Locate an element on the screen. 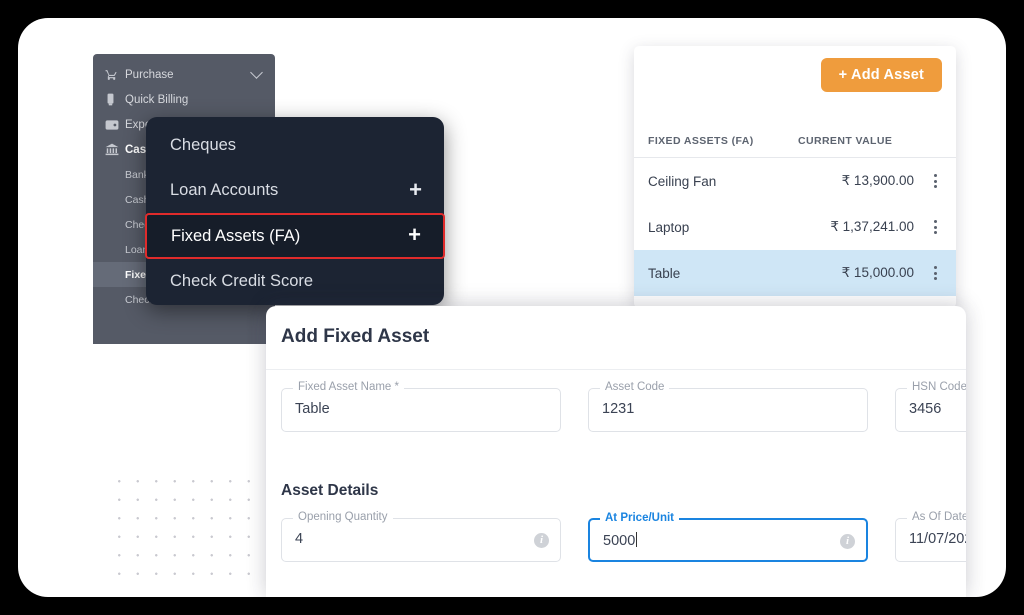 This screenshot has height=615, width=1024. field-value: 1231 is located at coordinates (618, 409).